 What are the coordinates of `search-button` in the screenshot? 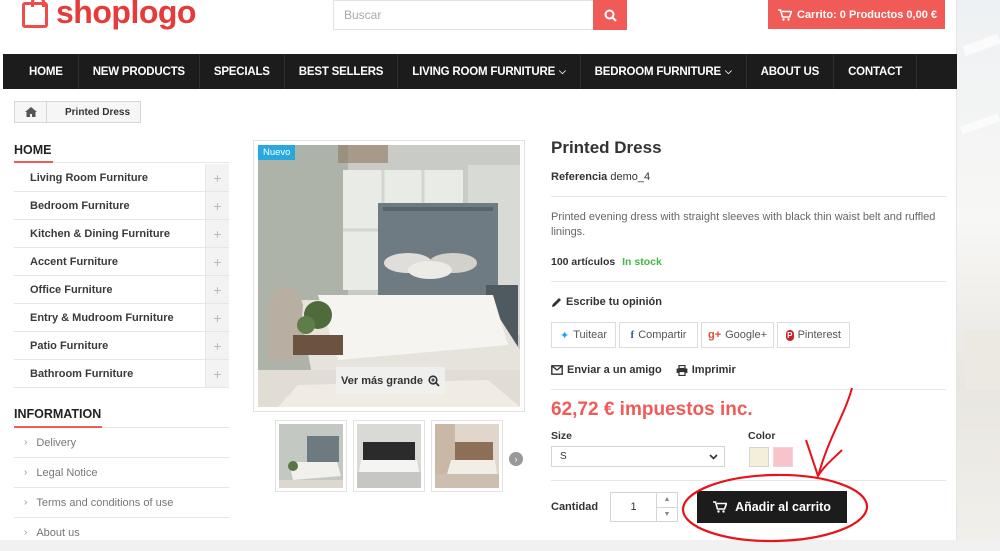 It's located at (610, 15).